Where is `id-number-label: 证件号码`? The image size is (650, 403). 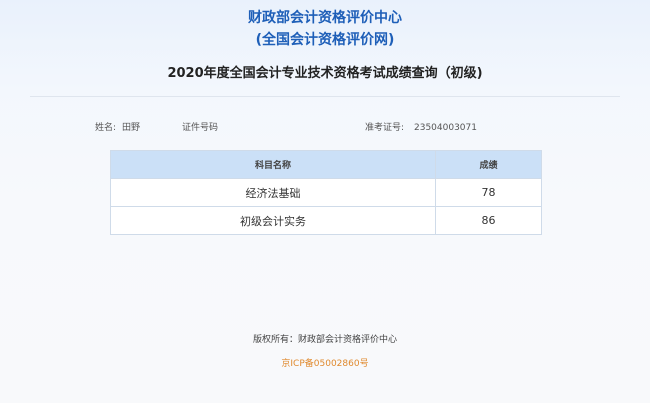 id-number-label: 证件号码 is located at coordinates (200, 128).